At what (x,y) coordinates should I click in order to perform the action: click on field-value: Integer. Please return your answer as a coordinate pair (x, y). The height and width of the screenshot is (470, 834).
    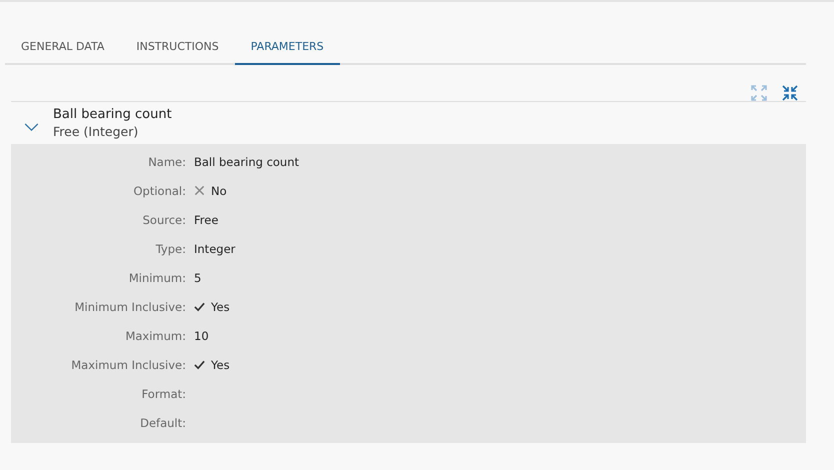
    Looking at the image, I should click on (215, 249).